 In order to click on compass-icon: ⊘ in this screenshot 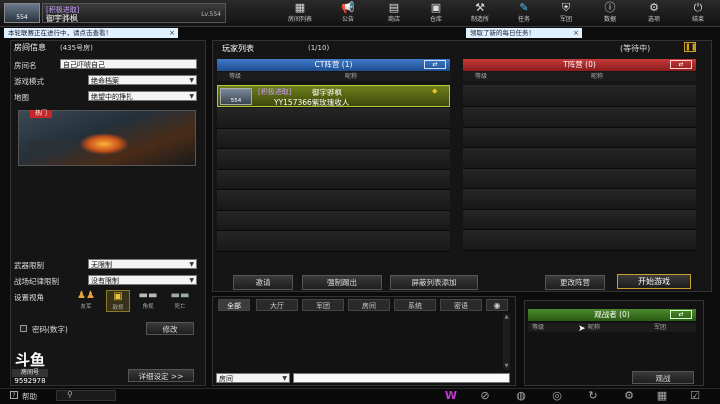, I will do `click(485, 396)`.